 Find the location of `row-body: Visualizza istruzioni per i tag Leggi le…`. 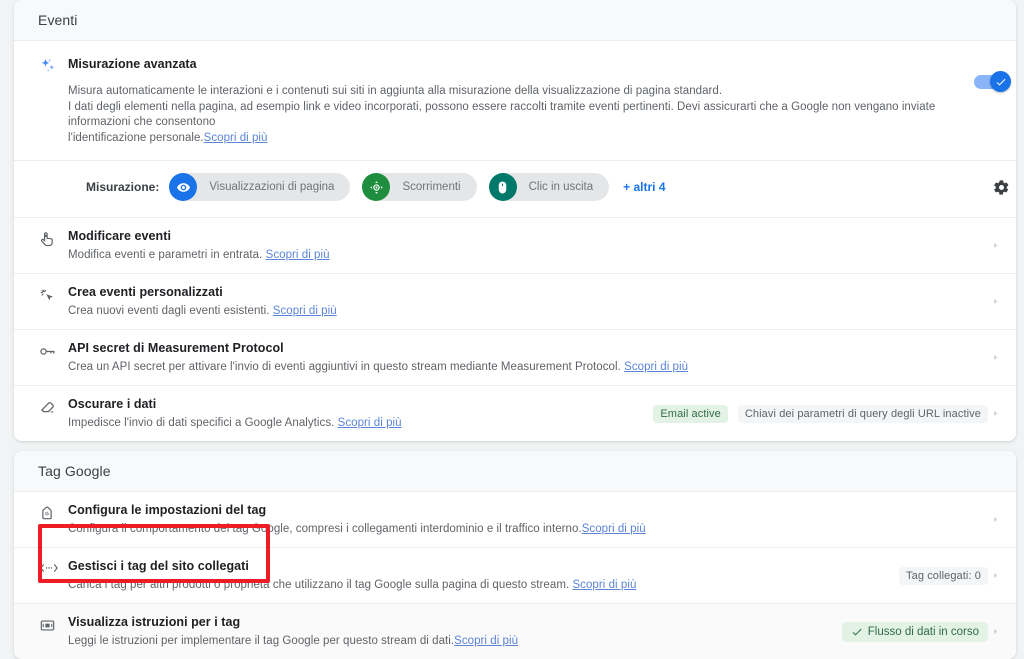

row-body: Visualizza istruzioni per i tag Leggi le… is located at coordinates (455, 631).